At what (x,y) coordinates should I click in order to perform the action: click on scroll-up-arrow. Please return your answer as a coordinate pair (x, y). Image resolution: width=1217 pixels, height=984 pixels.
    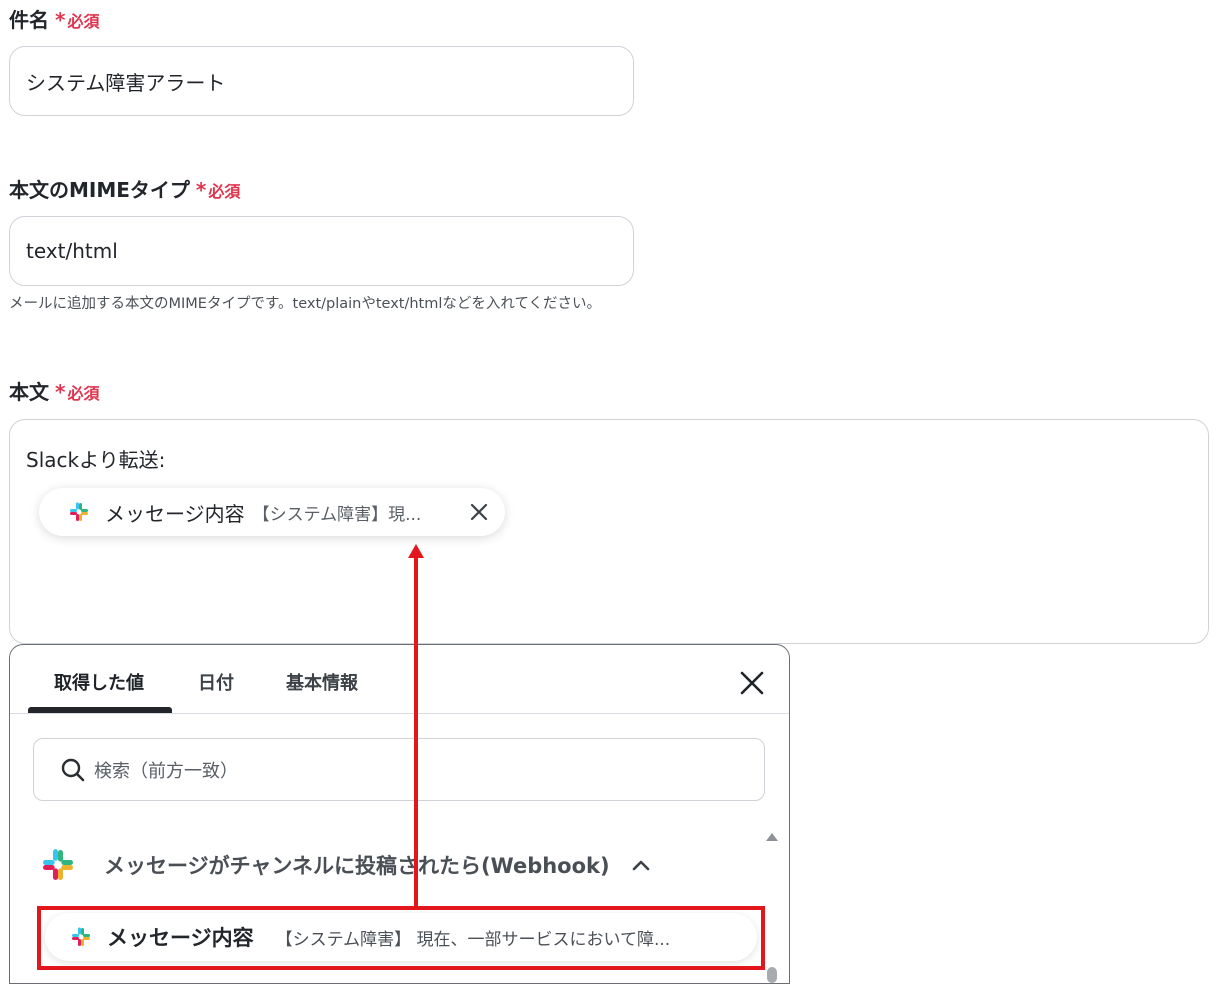
    Looking at the image, I should click on (772, 837).